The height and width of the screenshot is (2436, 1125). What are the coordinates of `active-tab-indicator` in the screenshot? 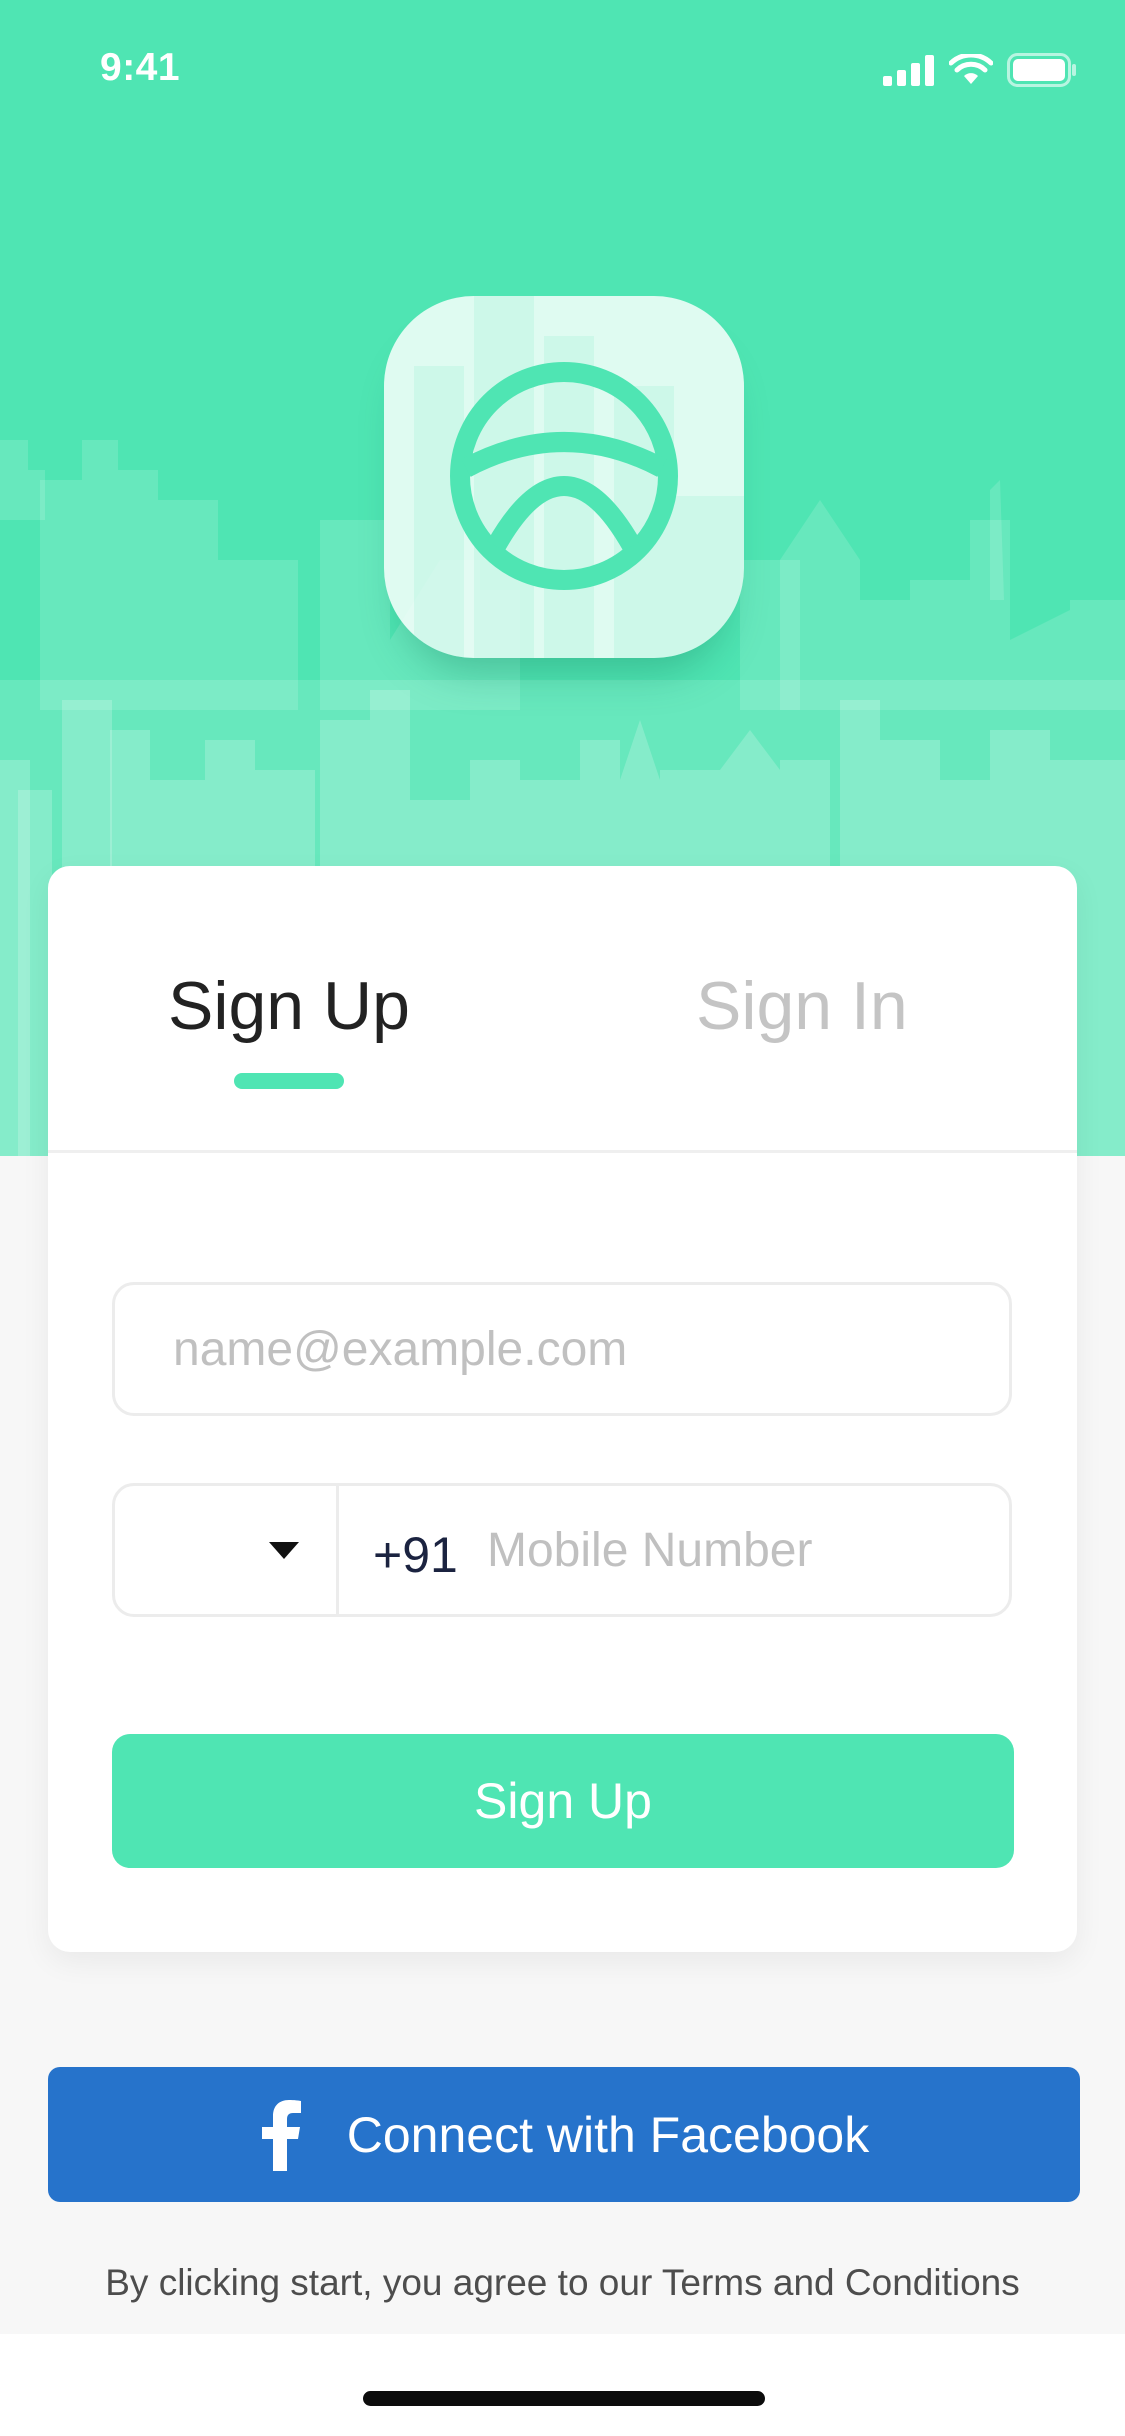 It's located at (289, 1081).